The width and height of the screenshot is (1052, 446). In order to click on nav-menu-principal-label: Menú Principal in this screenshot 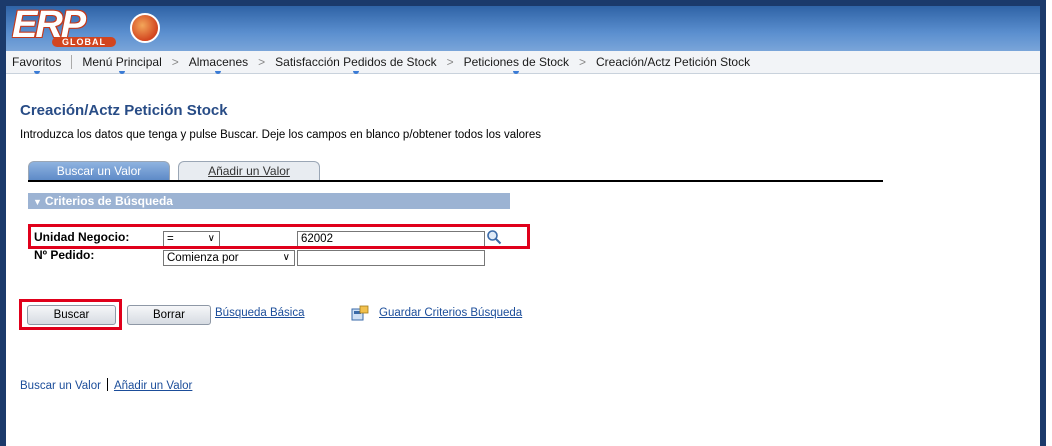, I will do `click(122, 62)`.